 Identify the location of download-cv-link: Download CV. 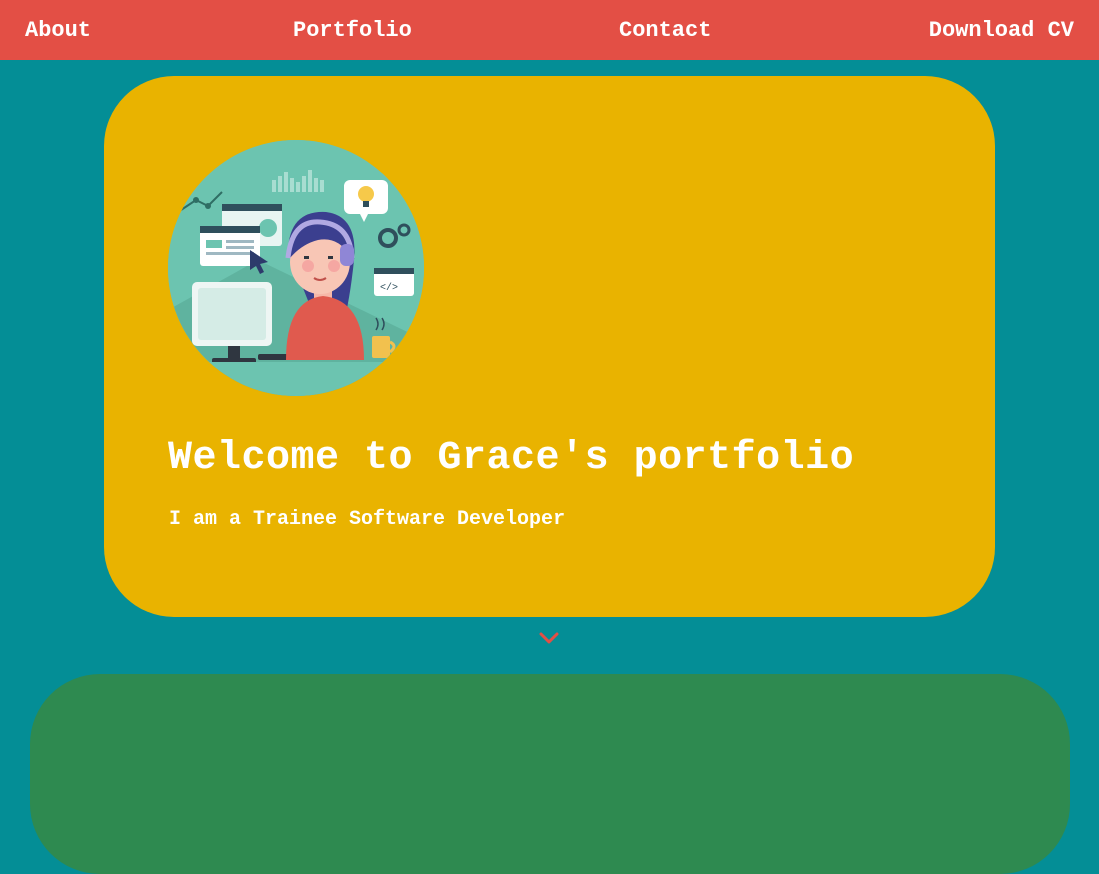
(1001, 30).